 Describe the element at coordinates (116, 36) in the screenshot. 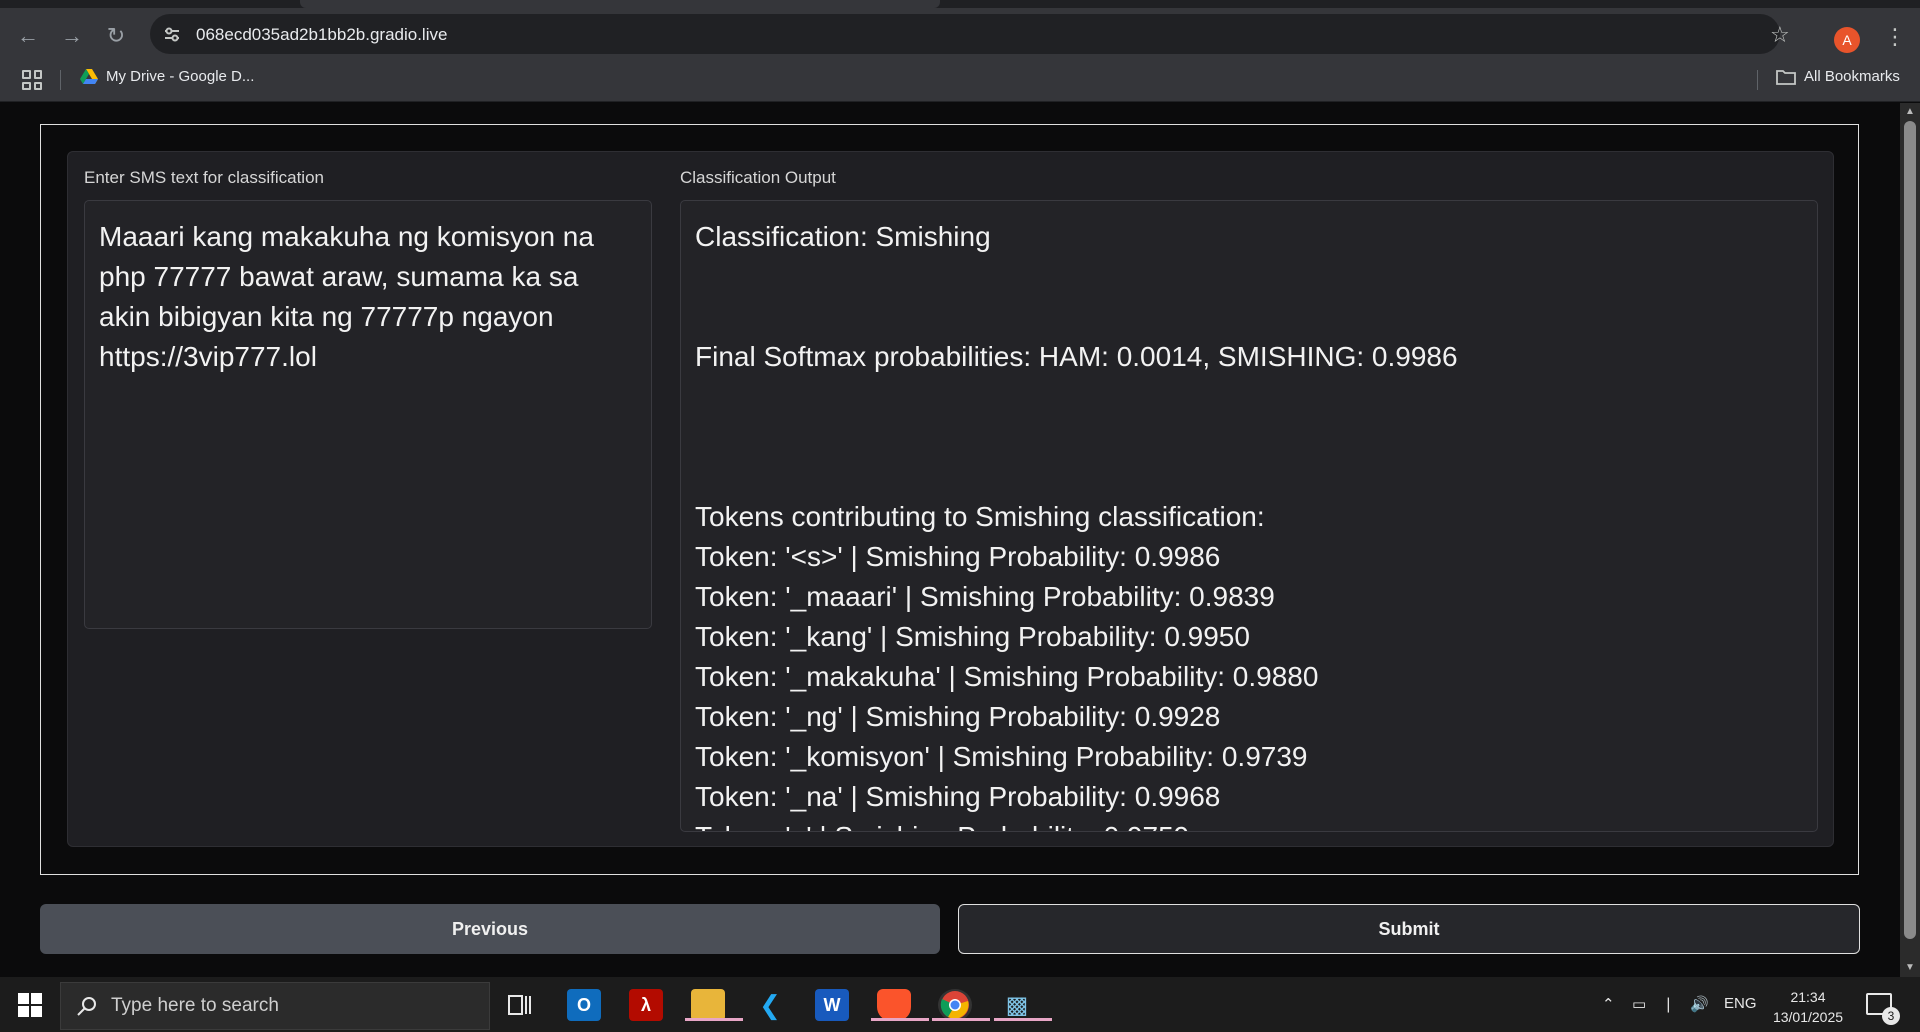

I see `reload-icon: ↻` at that location.